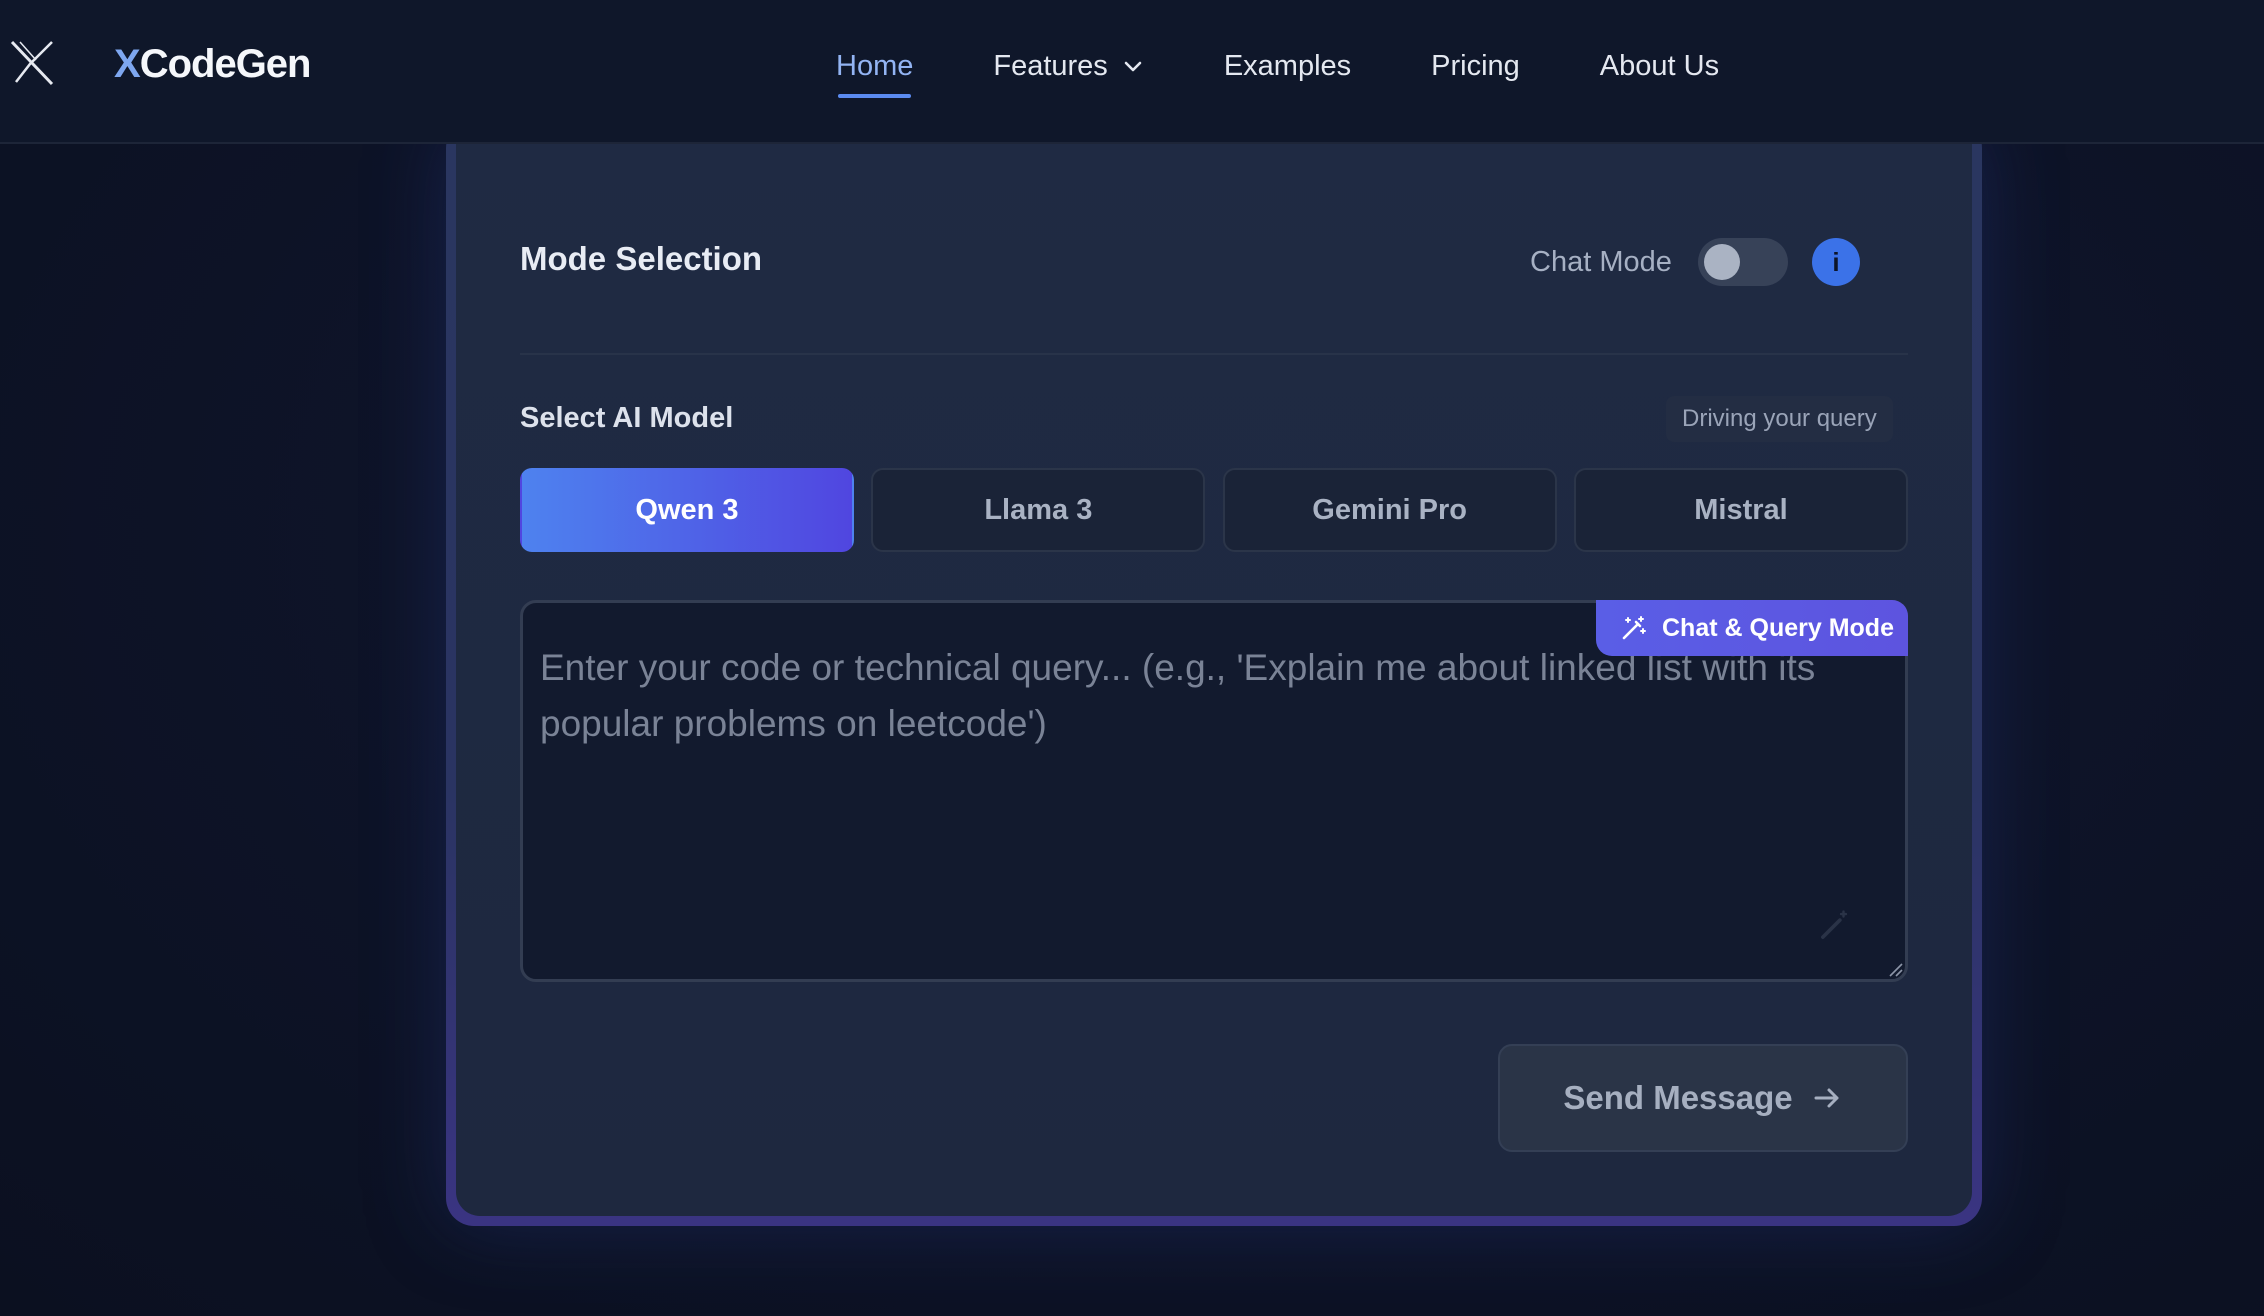 This screenshot has height=1316, width=2264. I want to click on nav-link-home: Home, so click(875, 69).